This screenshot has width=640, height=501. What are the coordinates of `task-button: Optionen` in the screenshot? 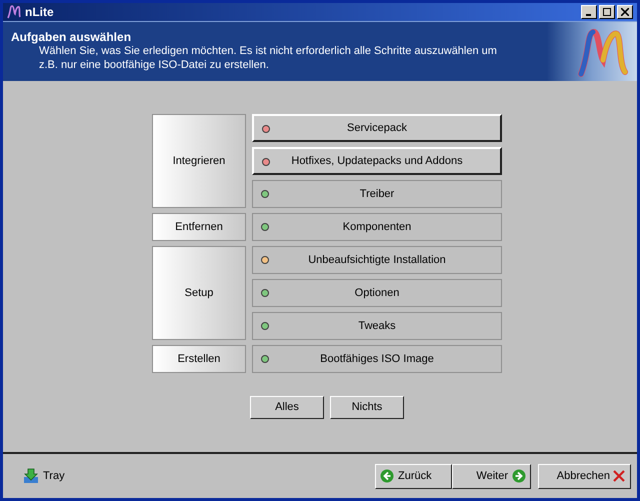 It's located at (377, 293).